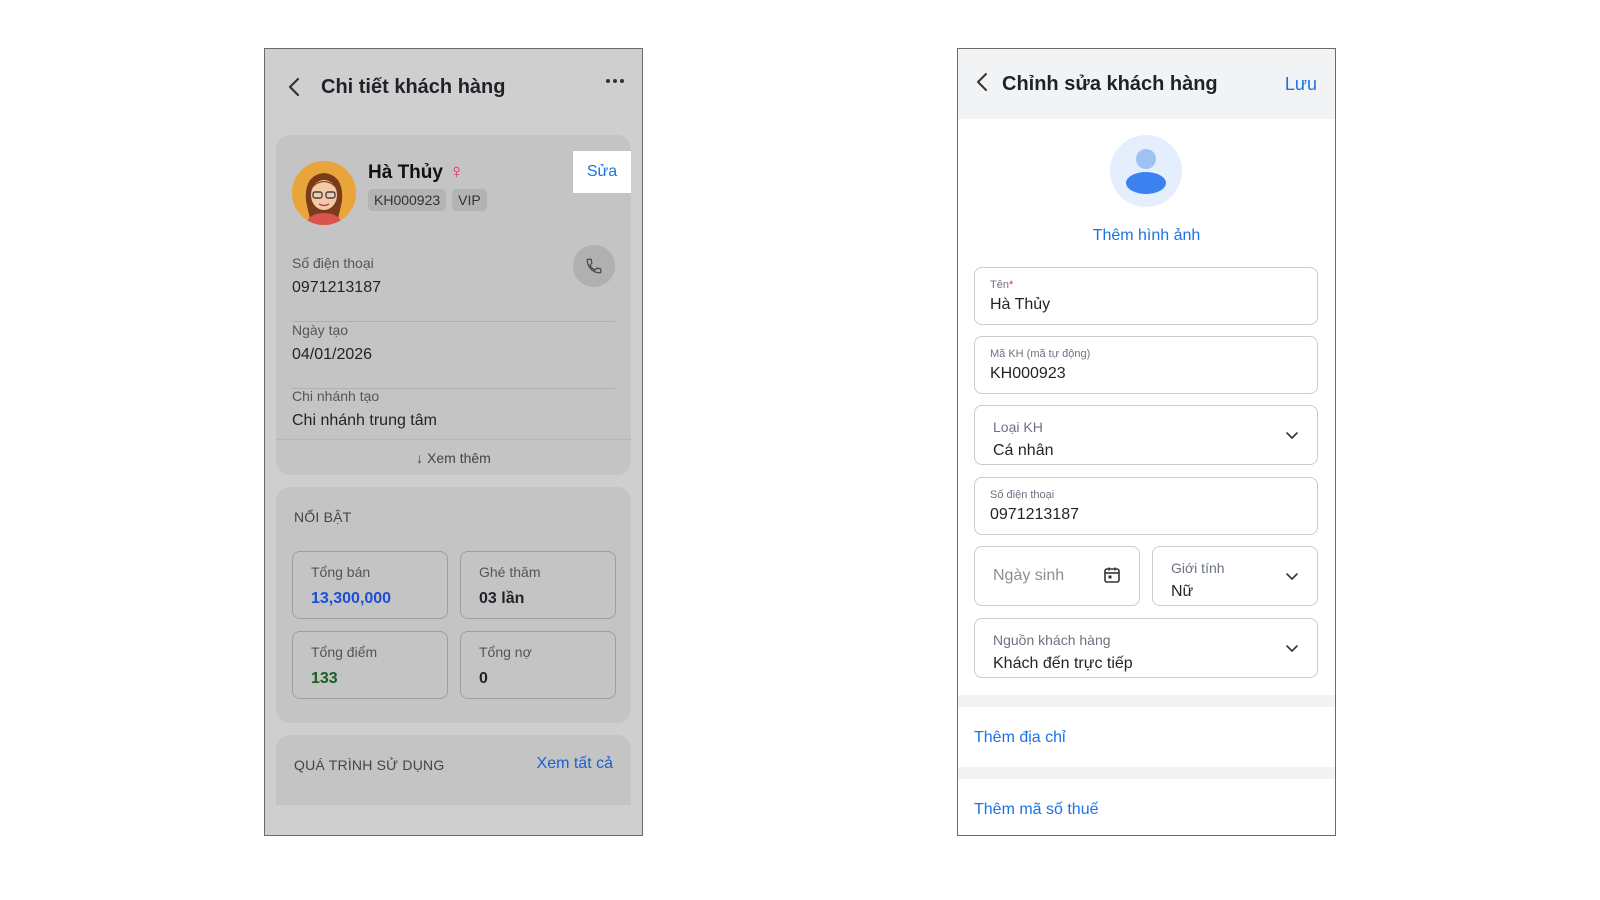 The height and width of the screenshot is (900, 1600). I want to click on stat-total-points: Tổng điểm 133, so click(370, 665).